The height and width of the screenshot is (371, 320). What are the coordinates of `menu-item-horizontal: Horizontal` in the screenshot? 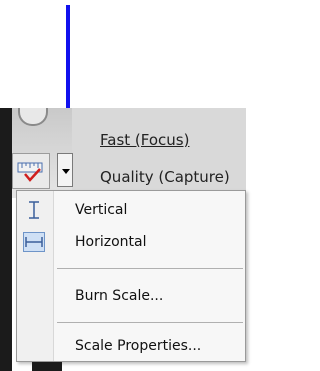 It's located at (132, 242).